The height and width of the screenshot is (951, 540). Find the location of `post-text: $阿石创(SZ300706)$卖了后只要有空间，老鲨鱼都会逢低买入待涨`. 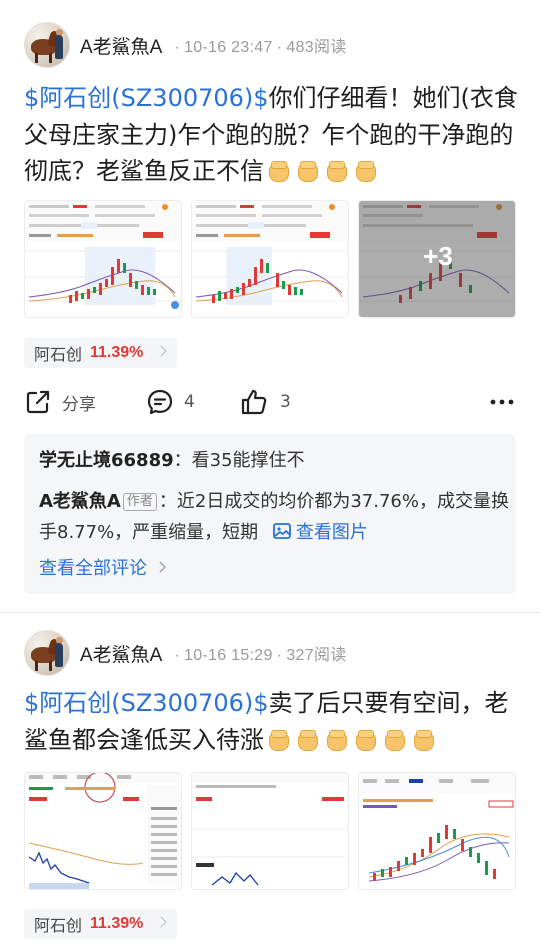

post-text: $阿石创(SZ300706)$卖了后只要有空间，老鲨鱼都会逢低买入待涨 is located at coordinates (272, 721).